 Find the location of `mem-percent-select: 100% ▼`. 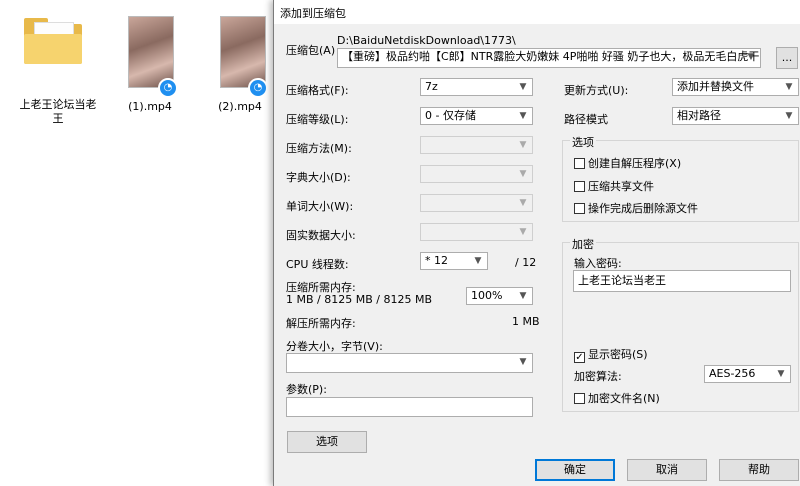

mem-percent-select: 100% ▼ is located at coordinates (499, 296).